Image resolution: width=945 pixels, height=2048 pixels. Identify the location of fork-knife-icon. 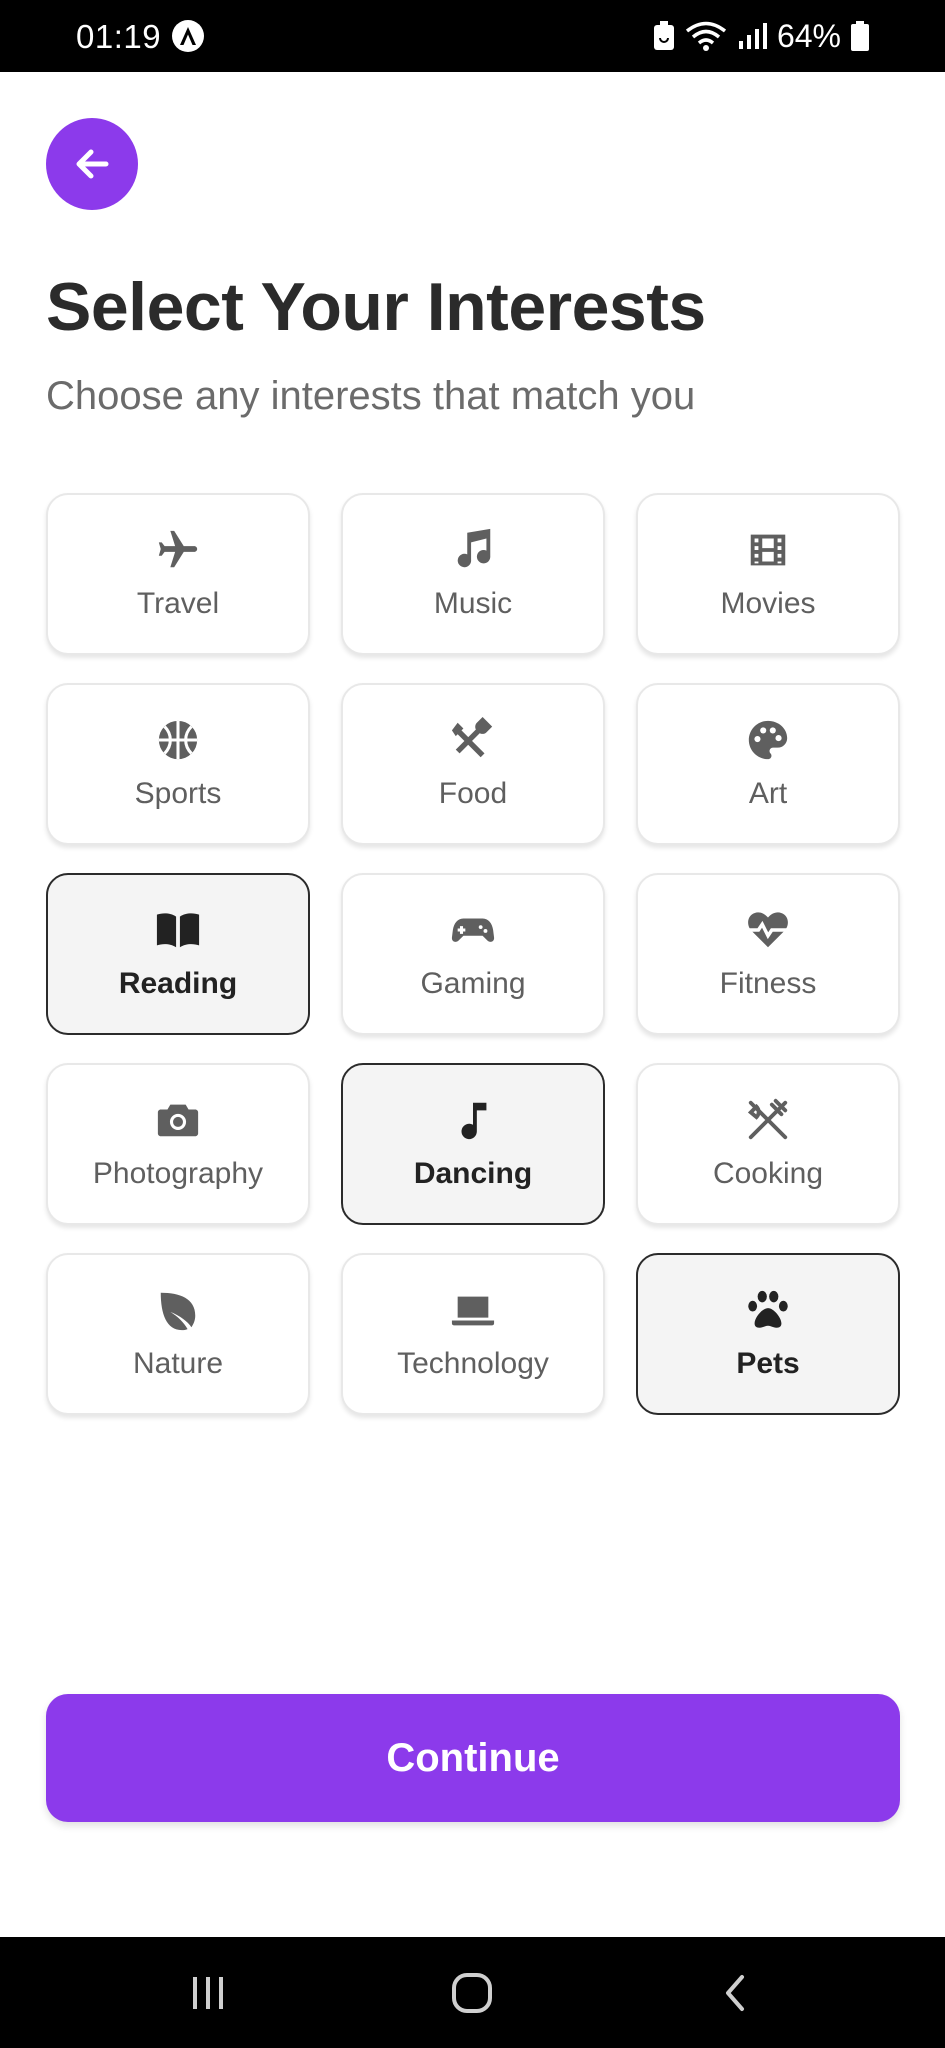
(768, 1120).